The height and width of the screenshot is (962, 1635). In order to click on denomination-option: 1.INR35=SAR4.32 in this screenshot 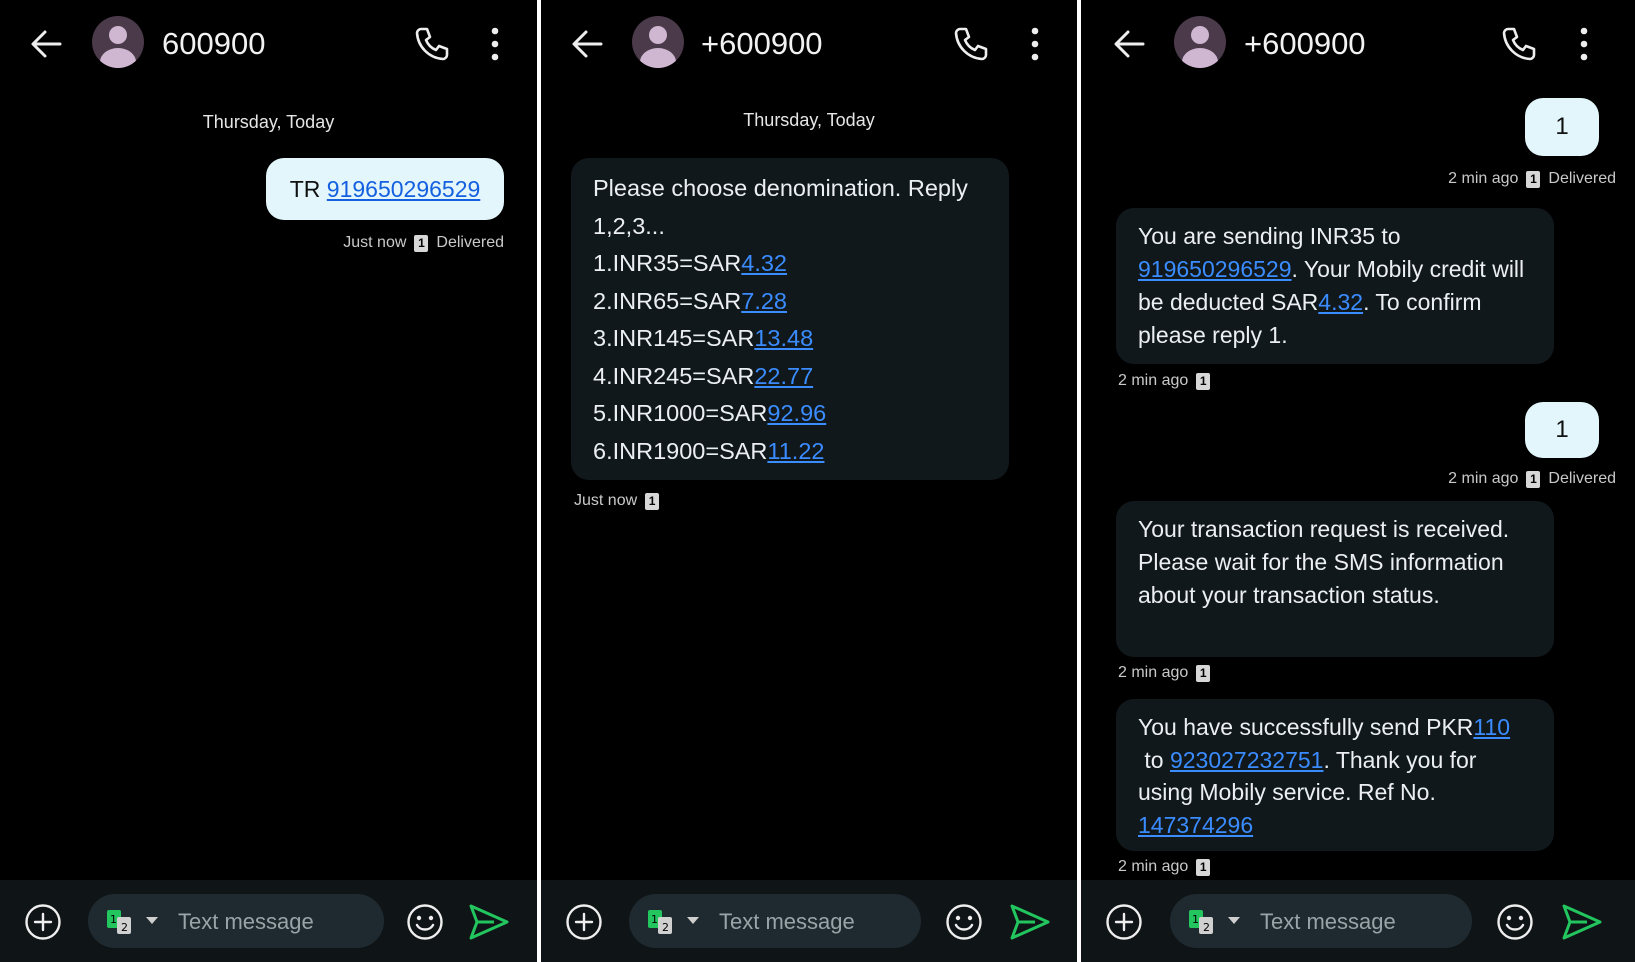, I will do `click(690, 263)`.